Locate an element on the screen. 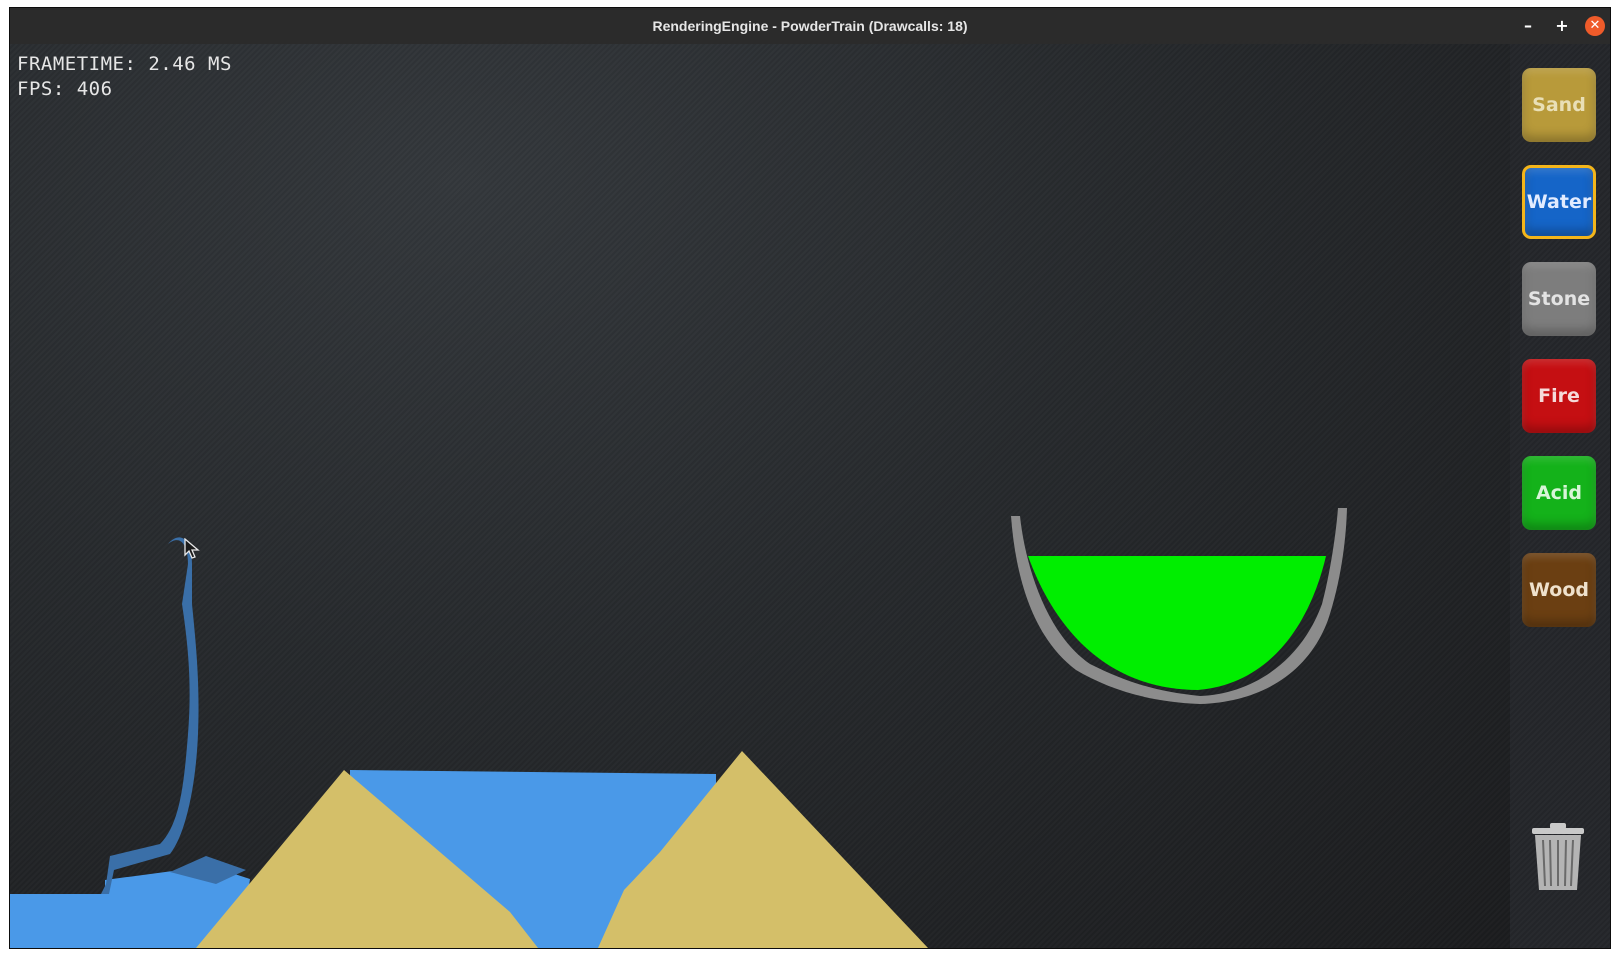  mouse-cursor-icon is located at coordinates (192, 548).